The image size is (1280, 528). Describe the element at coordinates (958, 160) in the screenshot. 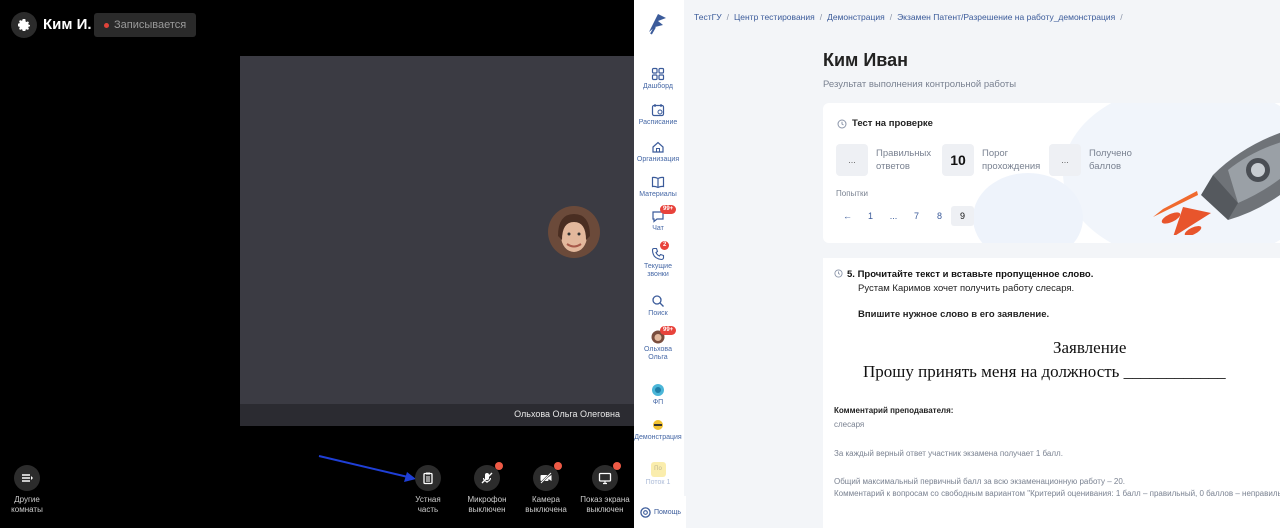

I see `pass-threshold-value: 10` at that location.